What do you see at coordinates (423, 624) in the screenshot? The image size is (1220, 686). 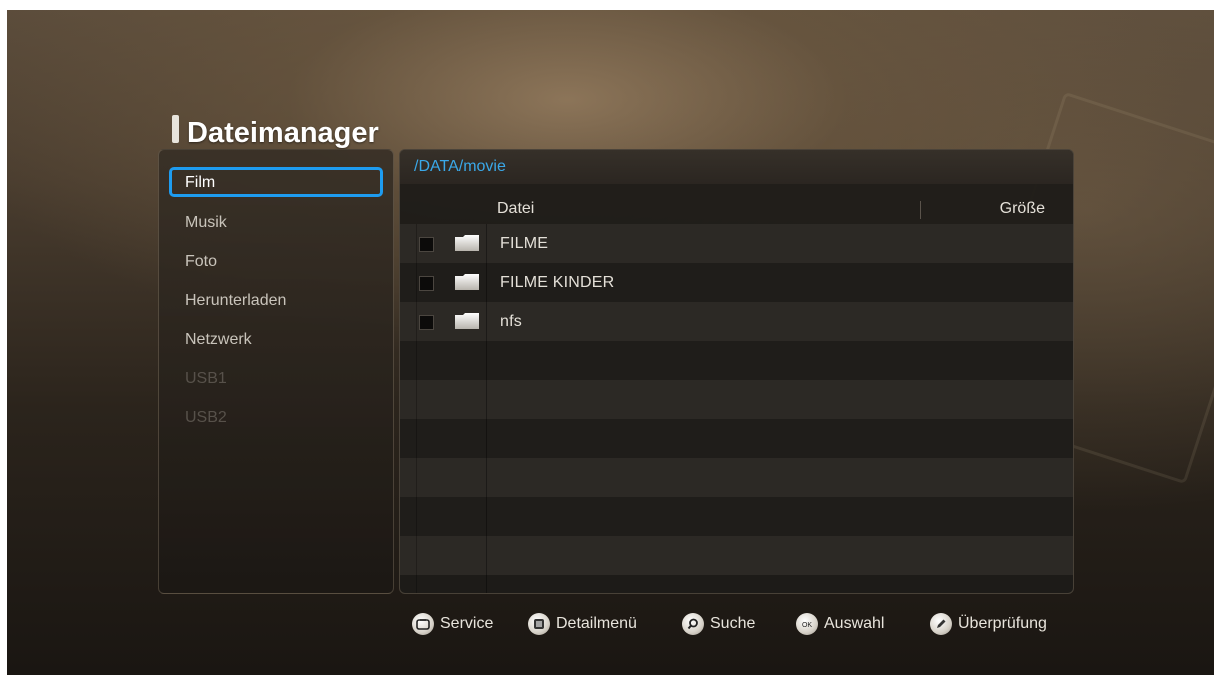 I see `service-button-icon` at bounding box center [423, 624].